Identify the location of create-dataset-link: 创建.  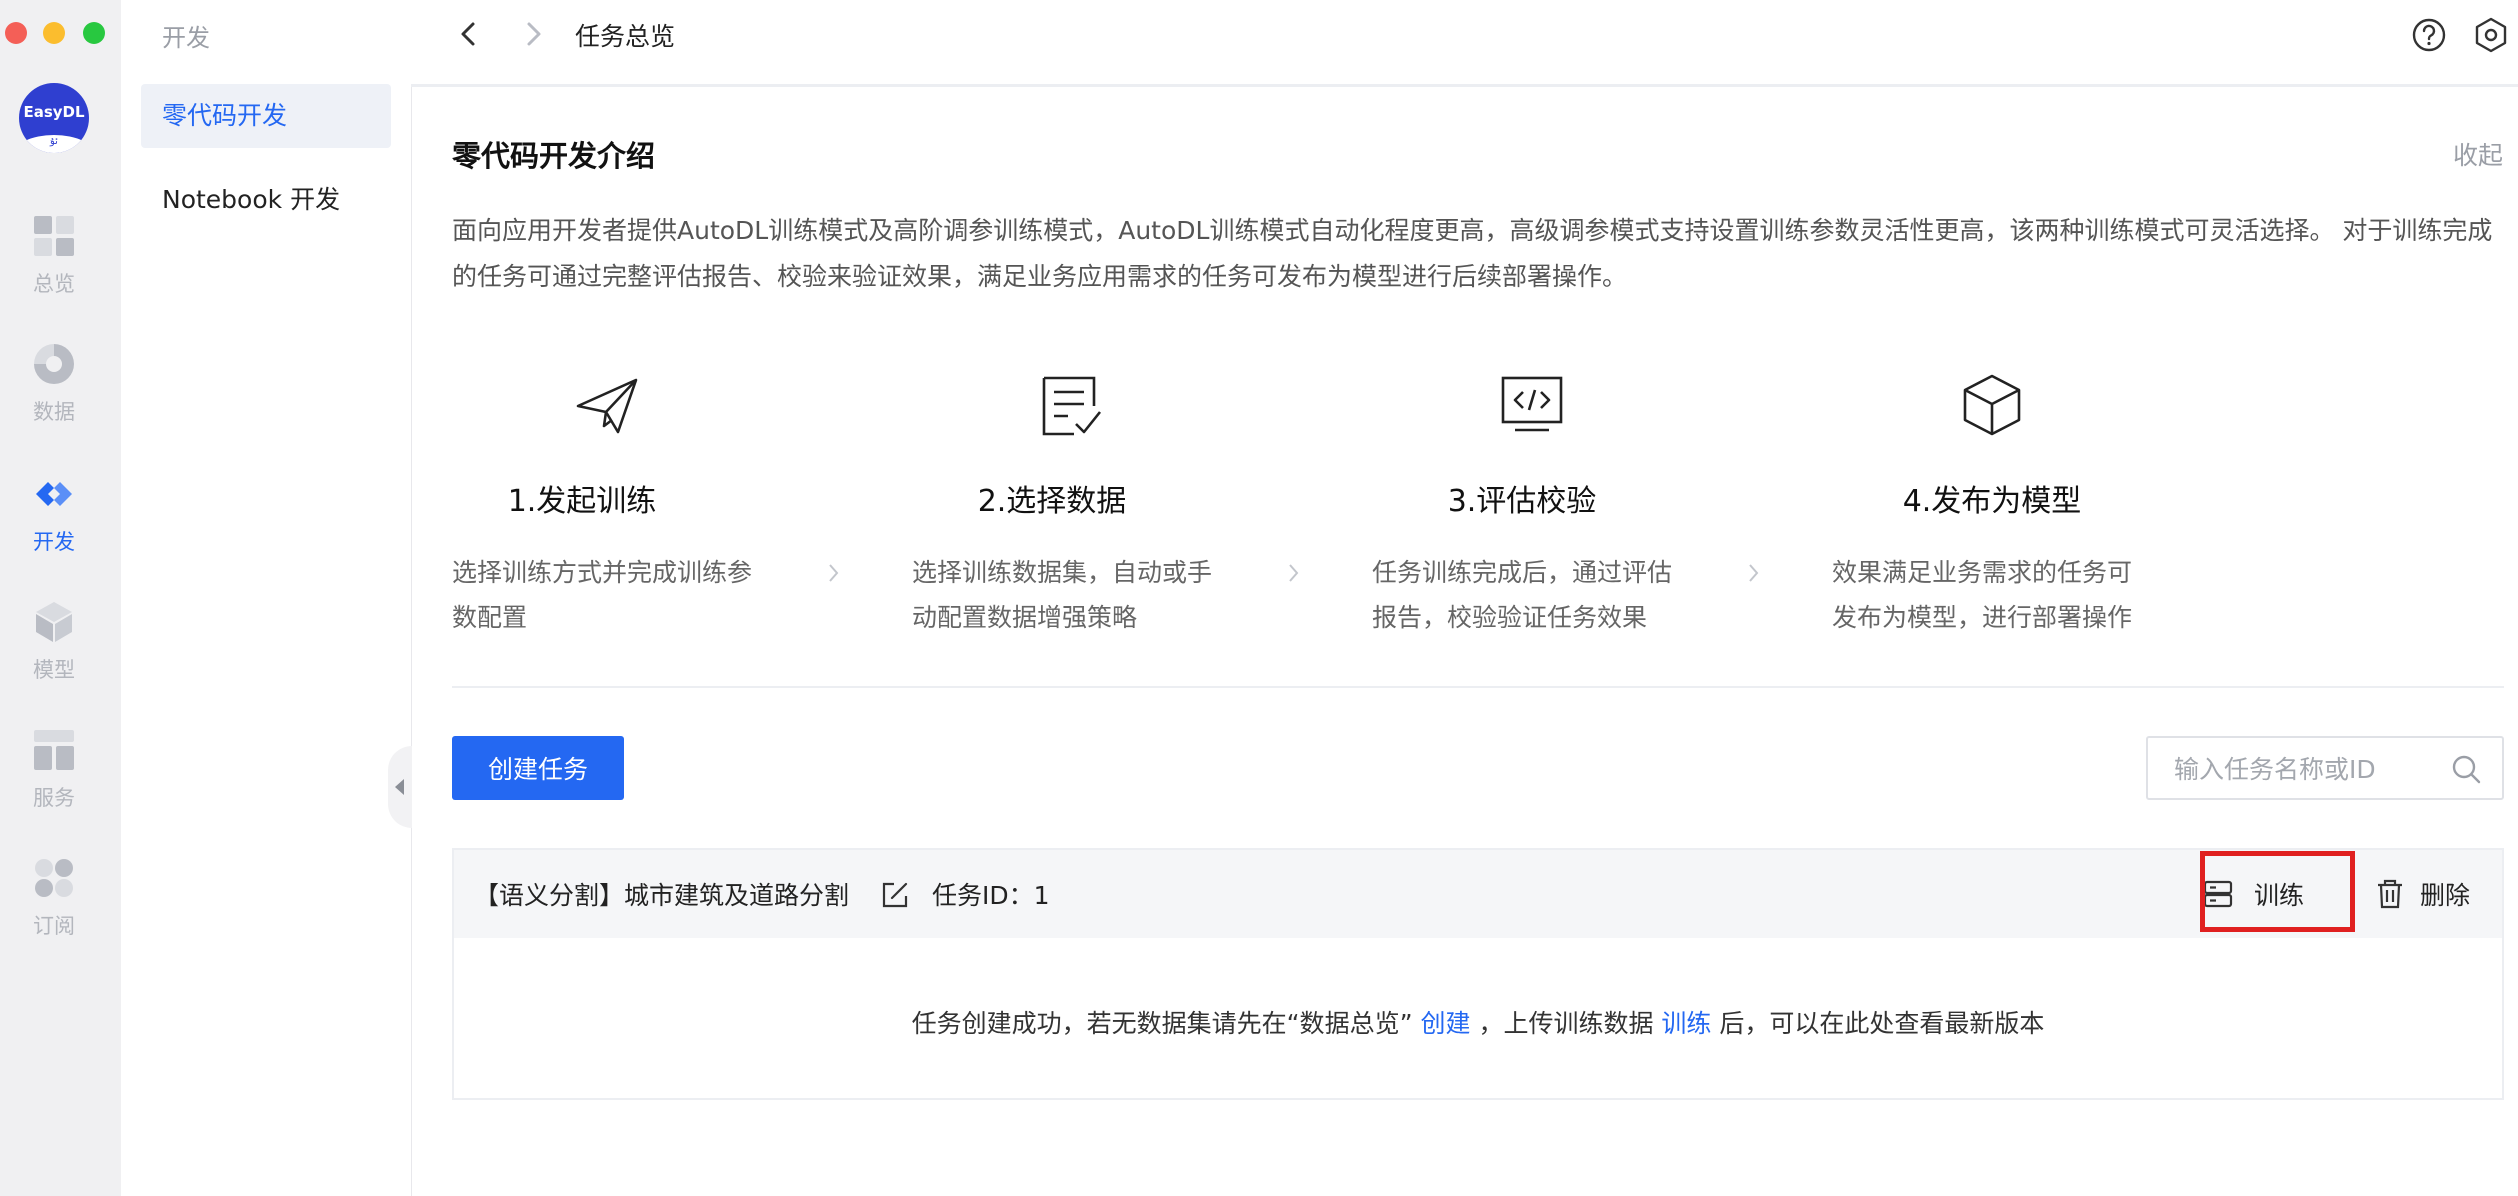
(1445, 1023).